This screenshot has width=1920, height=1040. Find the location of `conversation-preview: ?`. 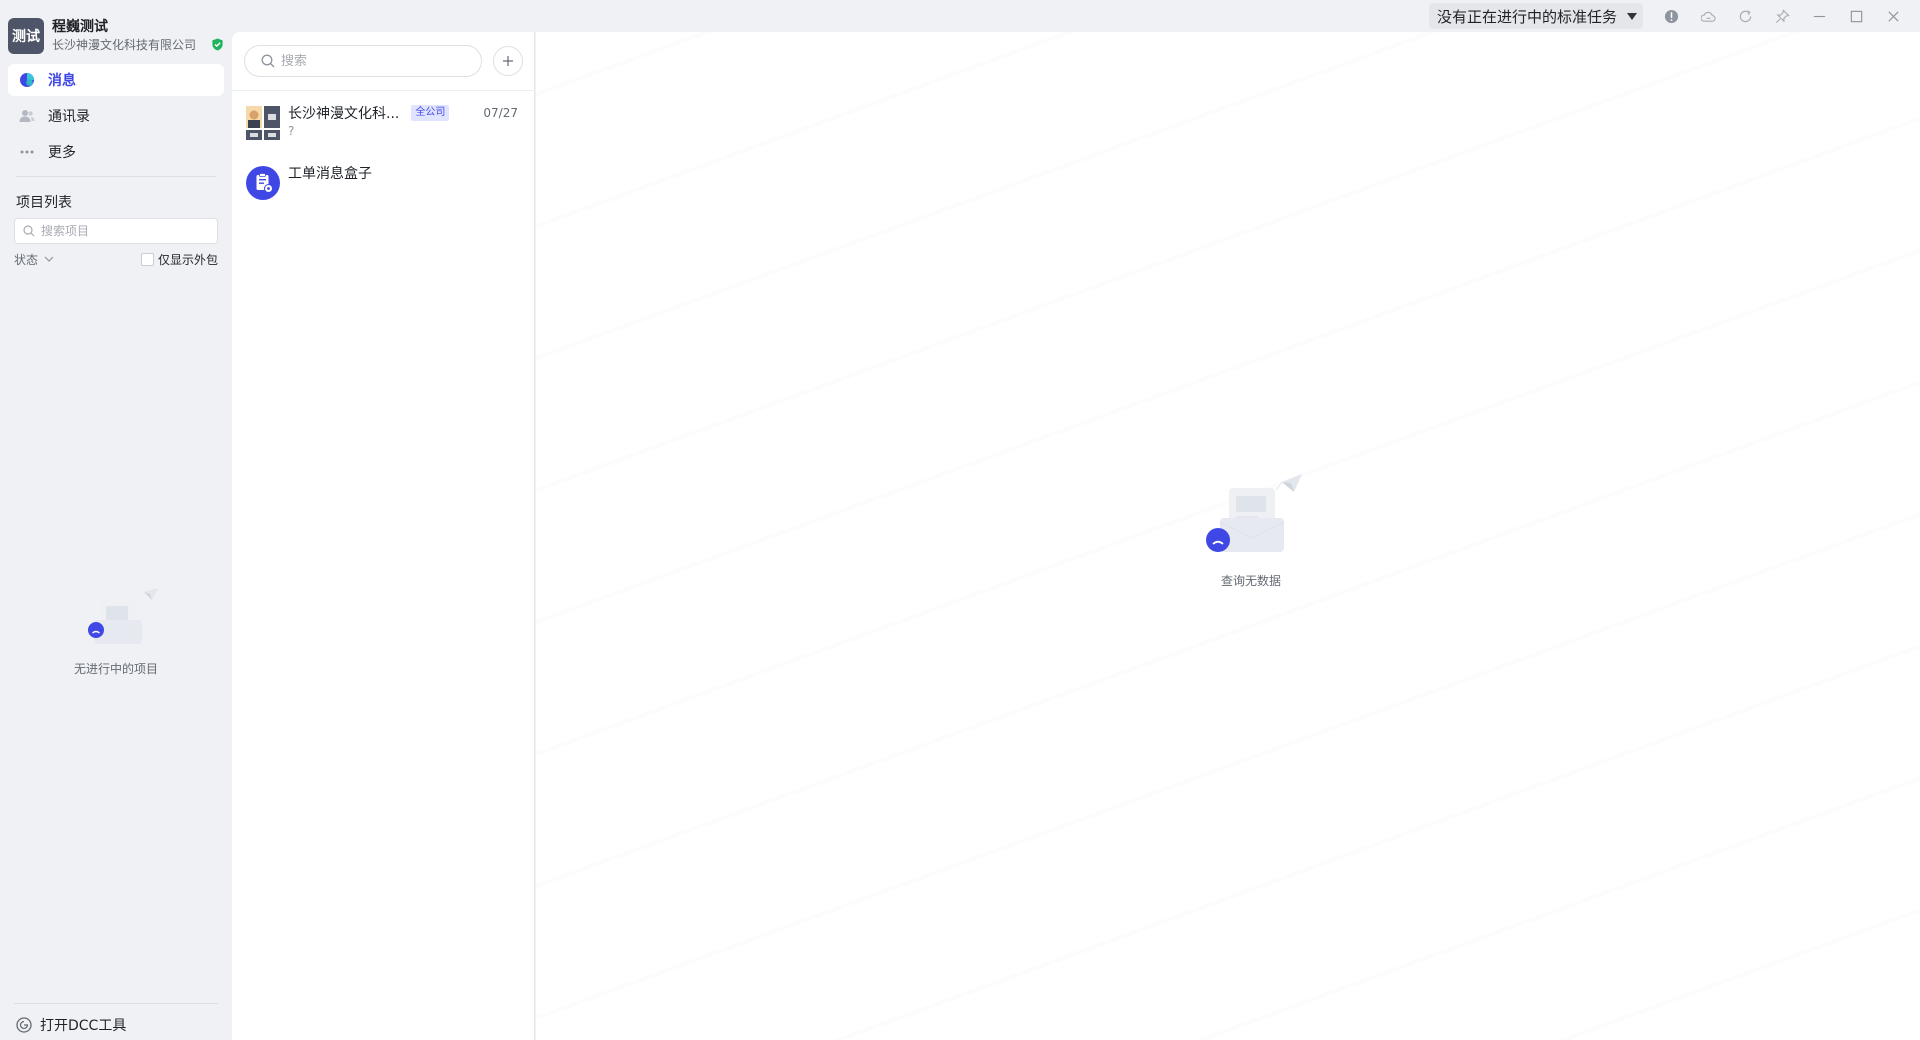

conversation-preview: ? is located at coordinates (291, 131).